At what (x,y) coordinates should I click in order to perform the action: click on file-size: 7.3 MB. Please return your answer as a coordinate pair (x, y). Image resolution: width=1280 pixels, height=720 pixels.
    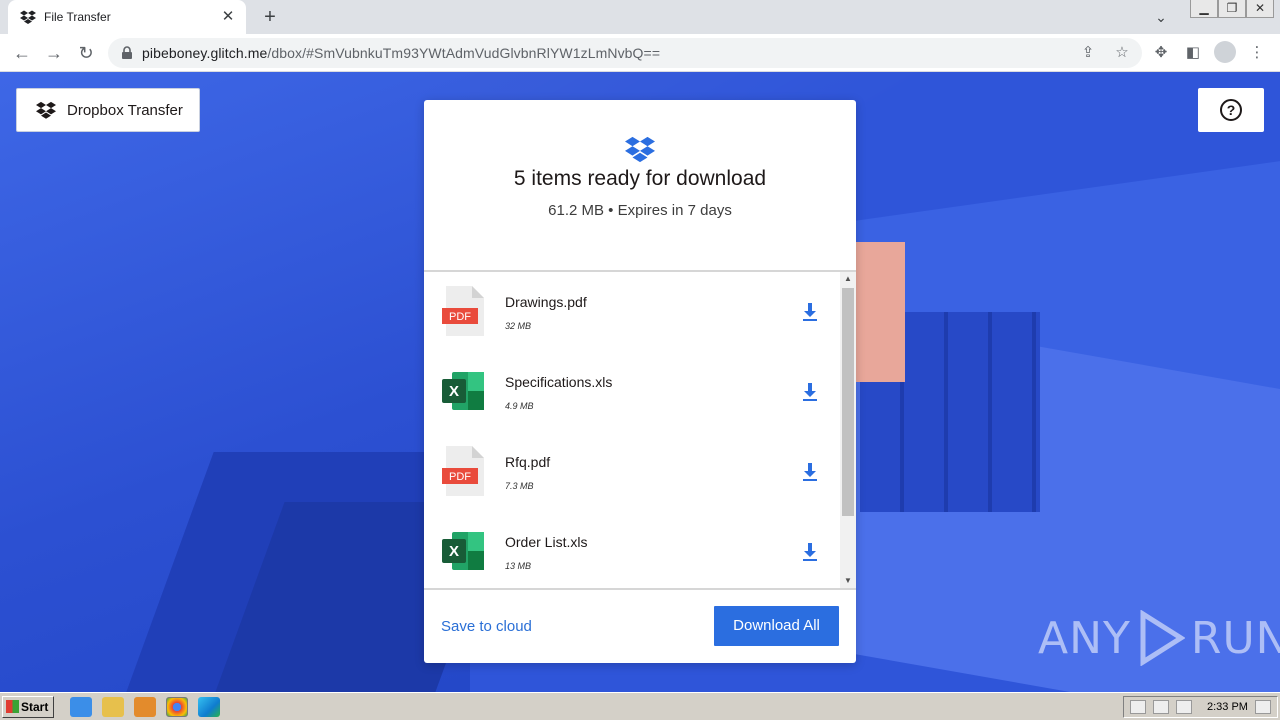
    Looking at the image, I should click on (519, 486).